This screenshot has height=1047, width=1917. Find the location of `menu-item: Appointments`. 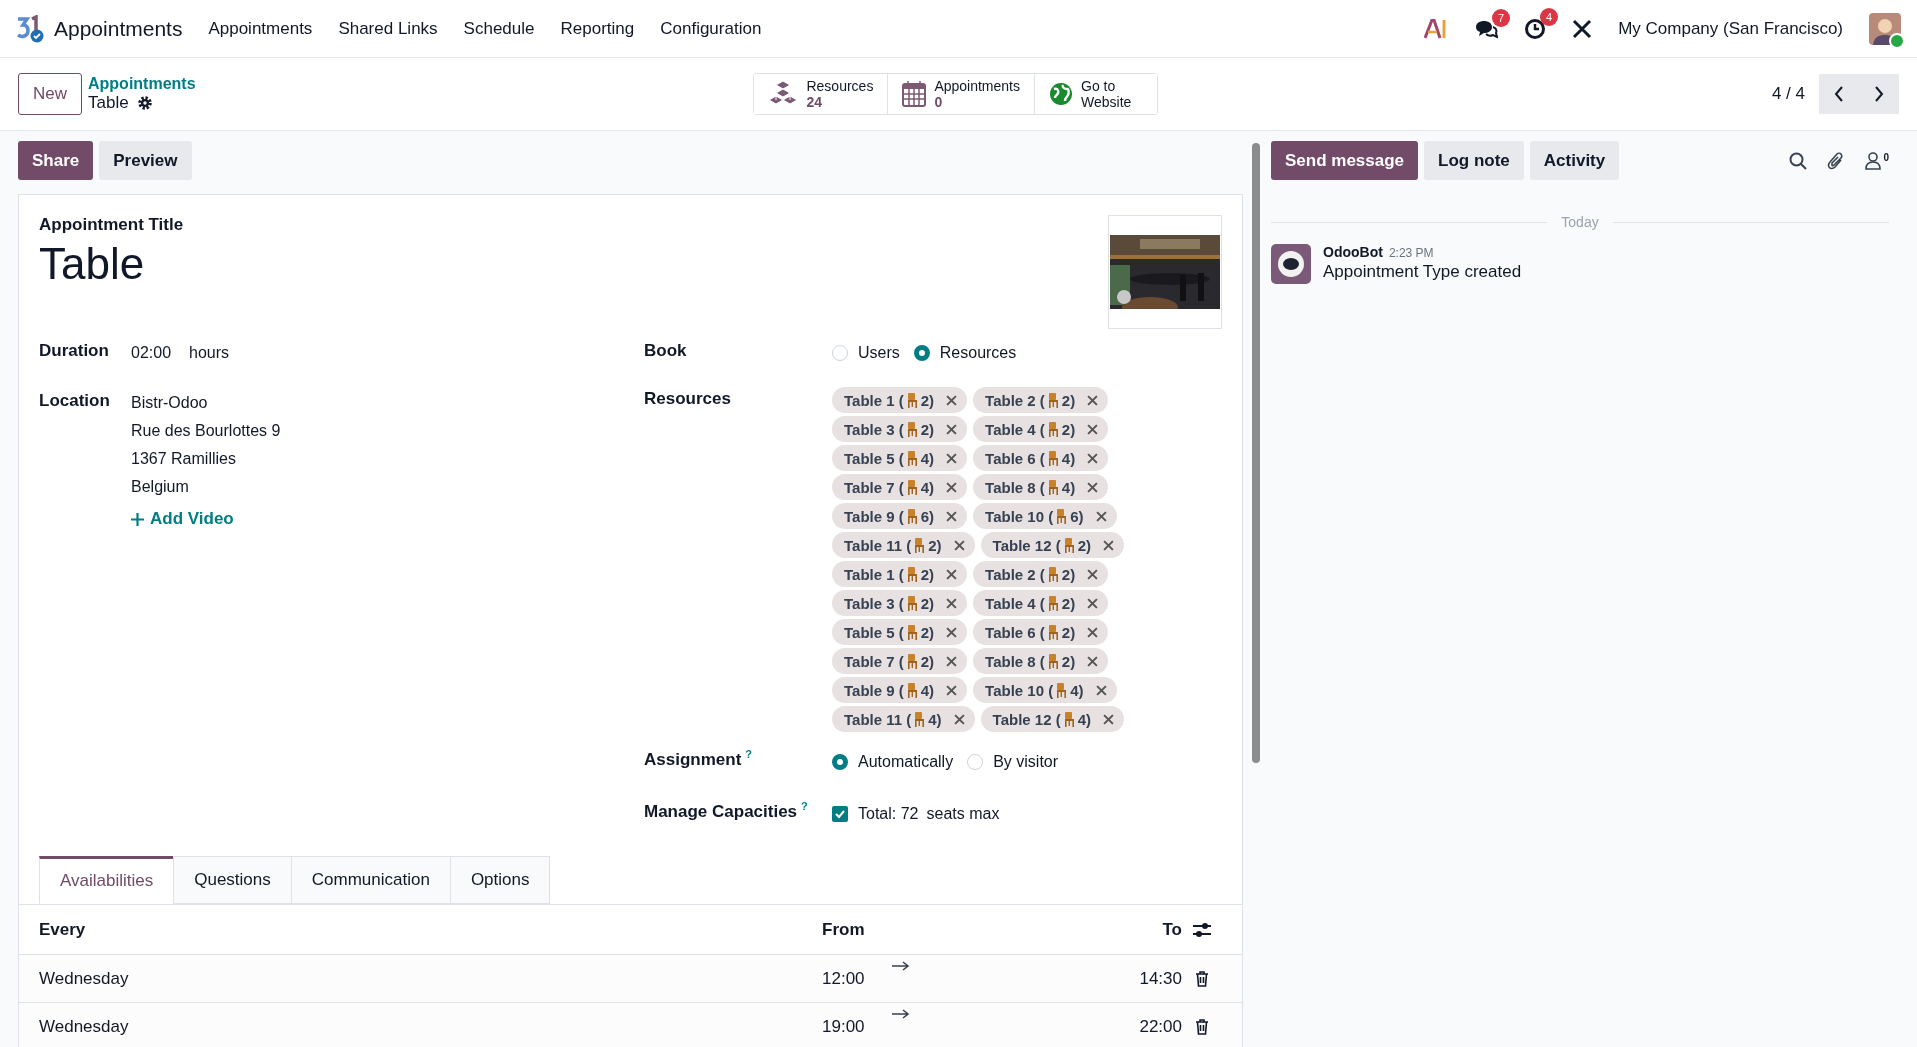

menu-item: Appointments is located at coordinates (260, 28).